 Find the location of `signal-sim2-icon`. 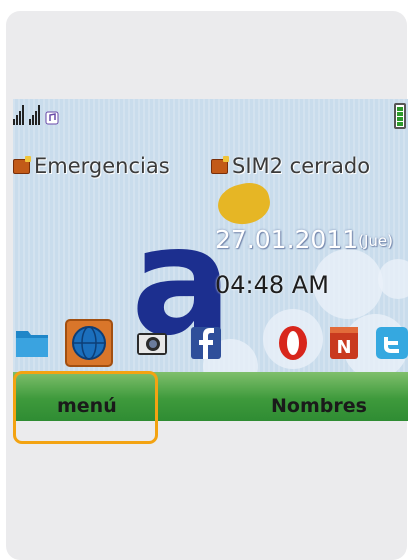

signal-sim2-icon is located at coordinates (34, 115).